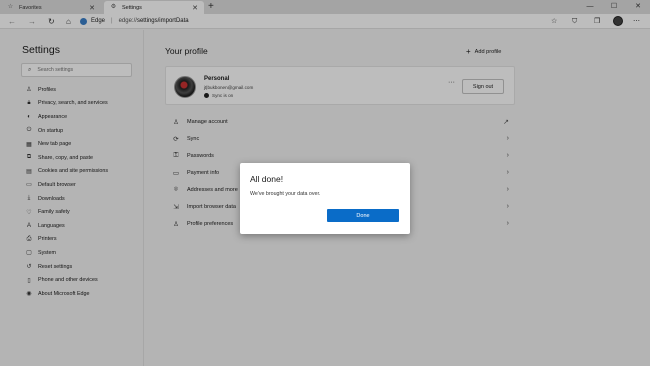 The image size is (650, 366). What do you see at coordinates (285, 194) in the screenshot?
I see `dialog-message: We've brought your data over.` at bounding box center [285, 194].